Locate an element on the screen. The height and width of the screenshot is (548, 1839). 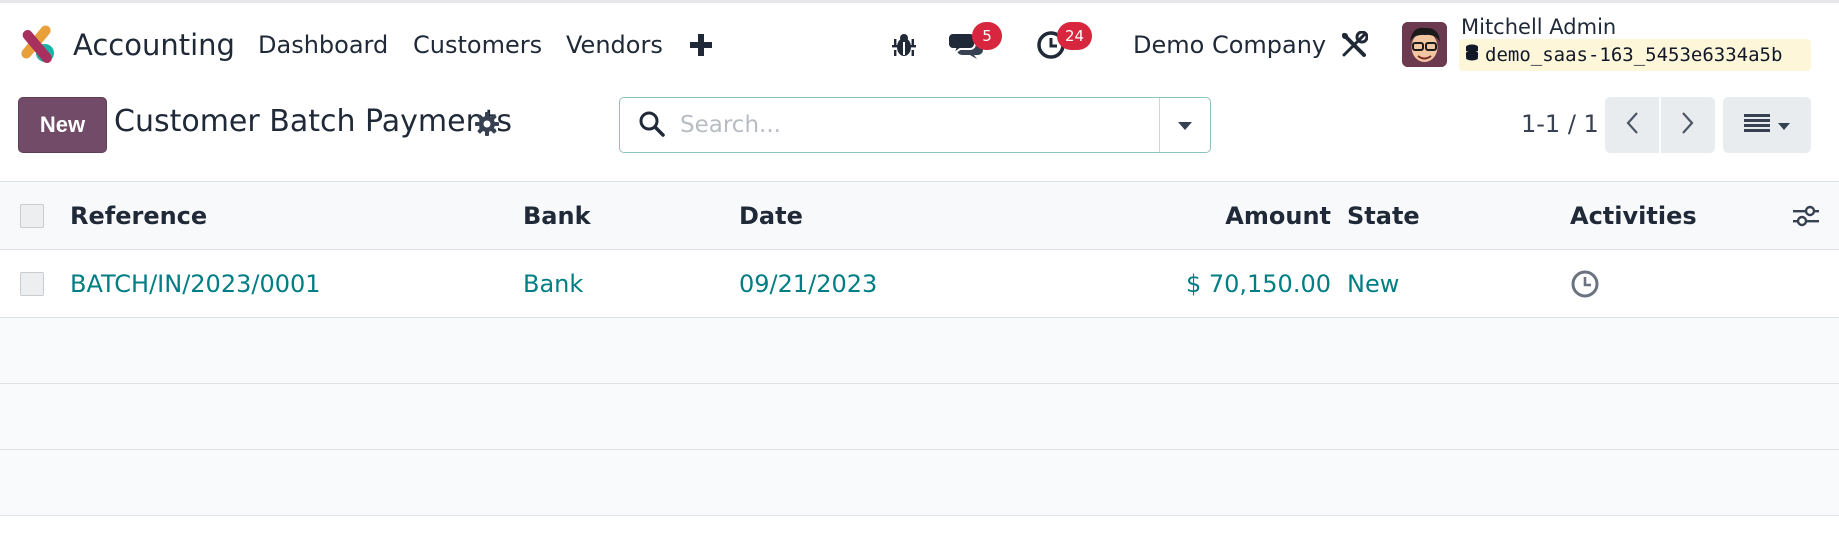
column-header-amount: Amount is located at coordinates (1190, 216).